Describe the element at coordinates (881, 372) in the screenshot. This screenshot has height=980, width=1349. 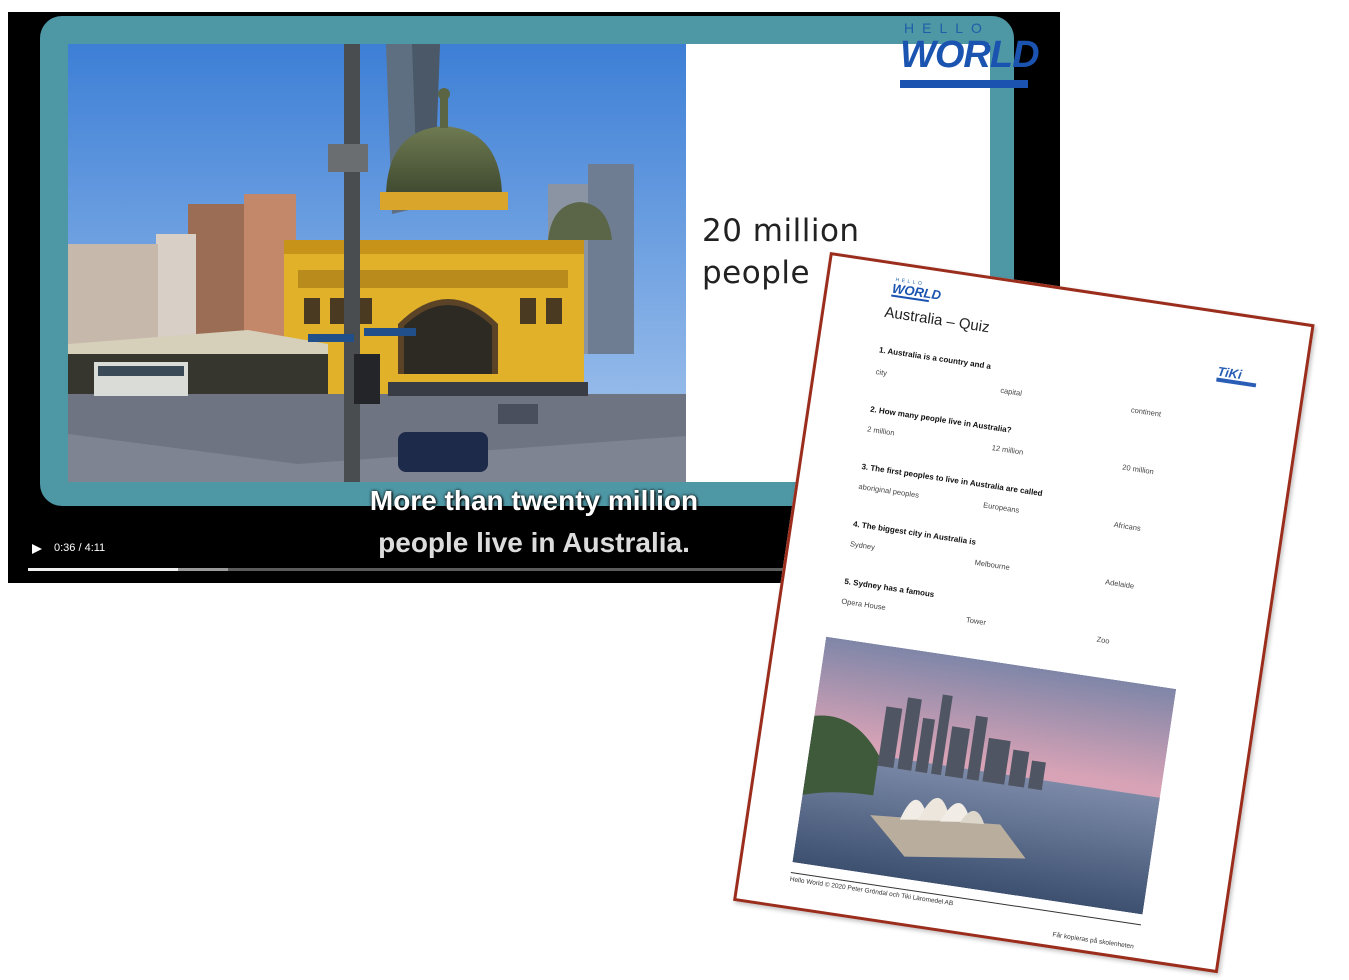
I see `question-1-option-1: city` at that location.